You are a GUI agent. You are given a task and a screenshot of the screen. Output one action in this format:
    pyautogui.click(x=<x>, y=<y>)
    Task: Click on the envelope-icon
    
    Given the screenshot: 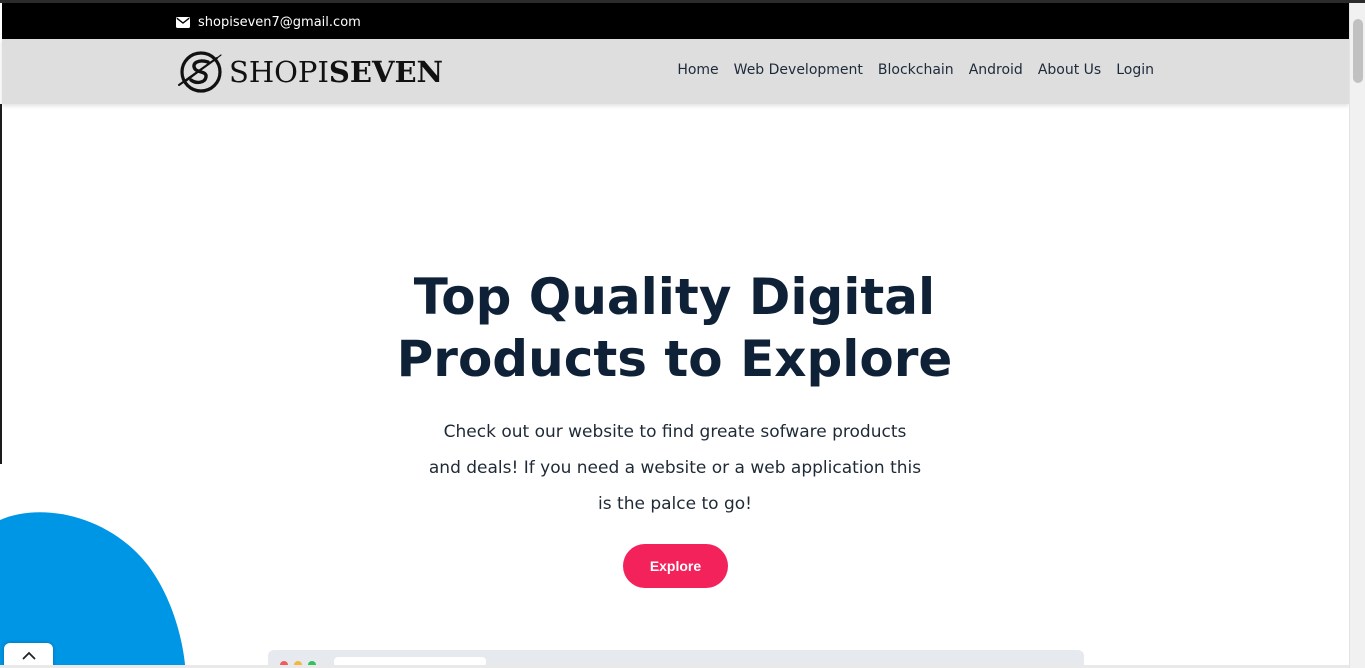 What is the action you would take?
    pyautogui.click(x=183, y=22)
    